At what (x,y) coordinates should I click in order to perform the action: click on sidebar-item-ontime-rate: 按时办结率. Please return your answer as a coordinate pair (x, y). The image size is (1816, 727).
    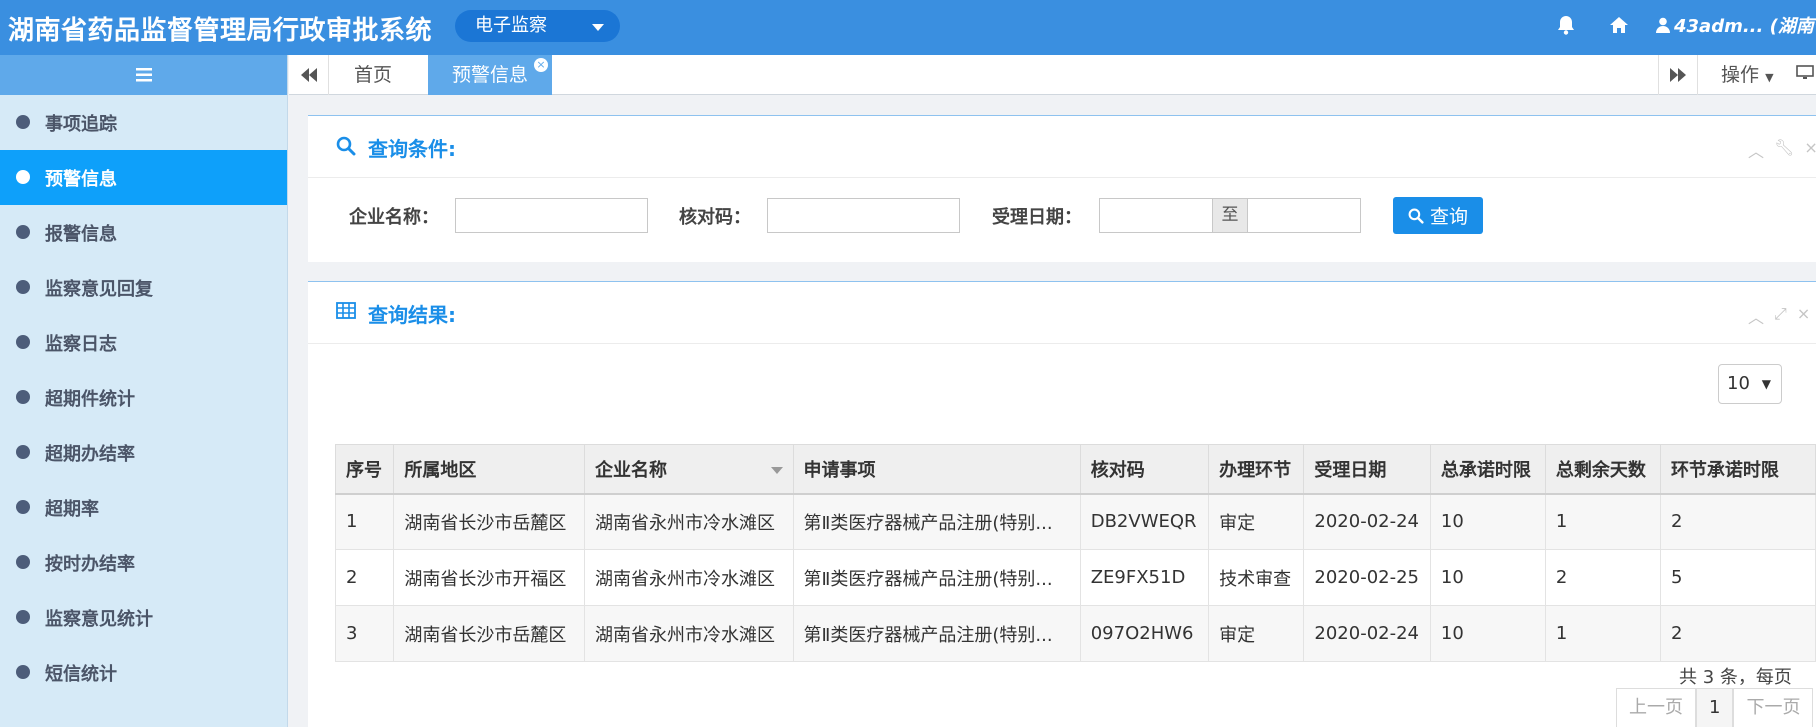
    Looking at the image, I should click on (143, 562).